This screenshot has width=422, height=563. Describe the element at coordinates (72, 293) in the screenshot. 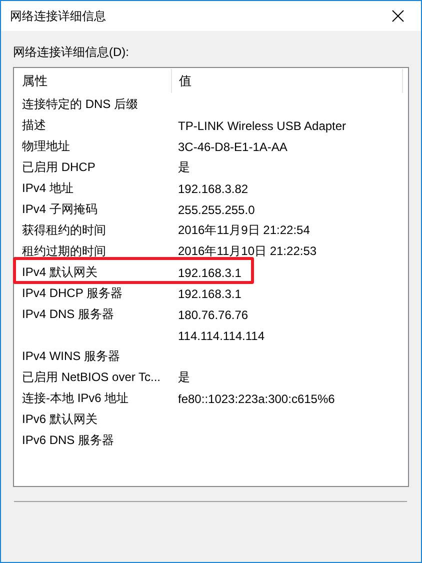

I see `property-cell-text: IPv4 DHCP 服务器` at that location.